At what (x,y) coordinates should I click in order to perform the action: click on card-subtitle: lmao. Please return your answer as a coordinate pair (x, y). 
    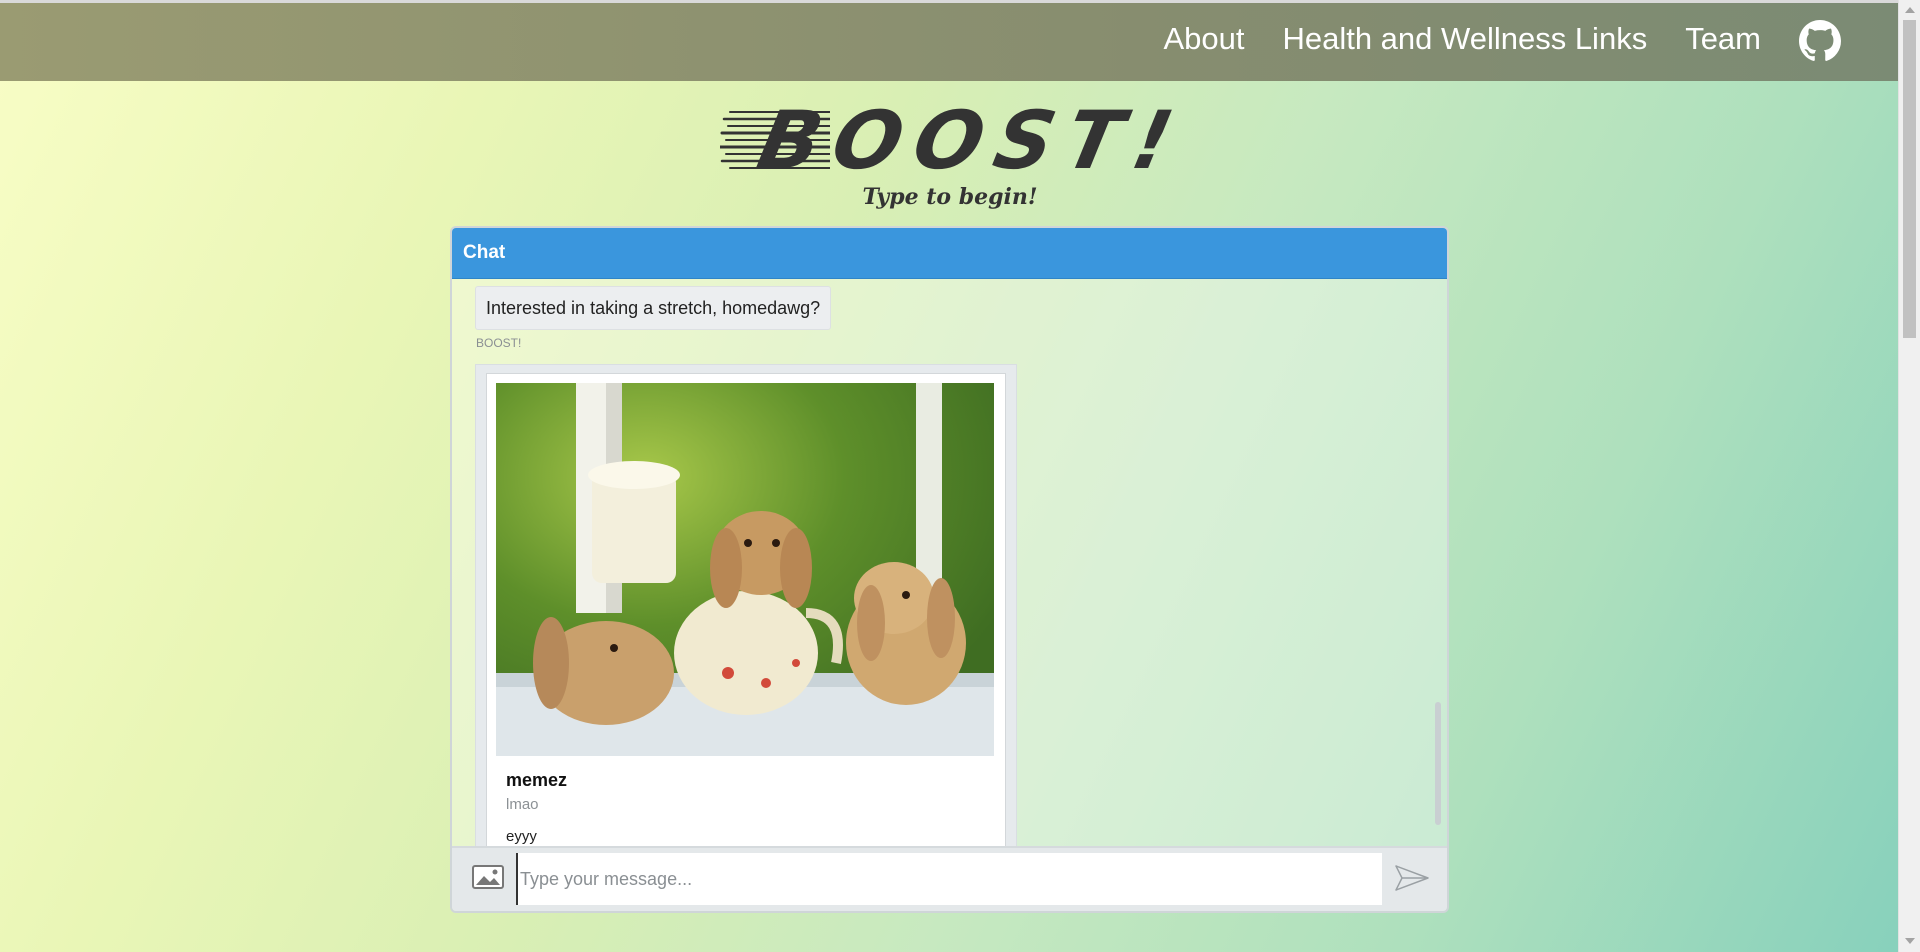
    Looking at the image, I should click on (522, 804).